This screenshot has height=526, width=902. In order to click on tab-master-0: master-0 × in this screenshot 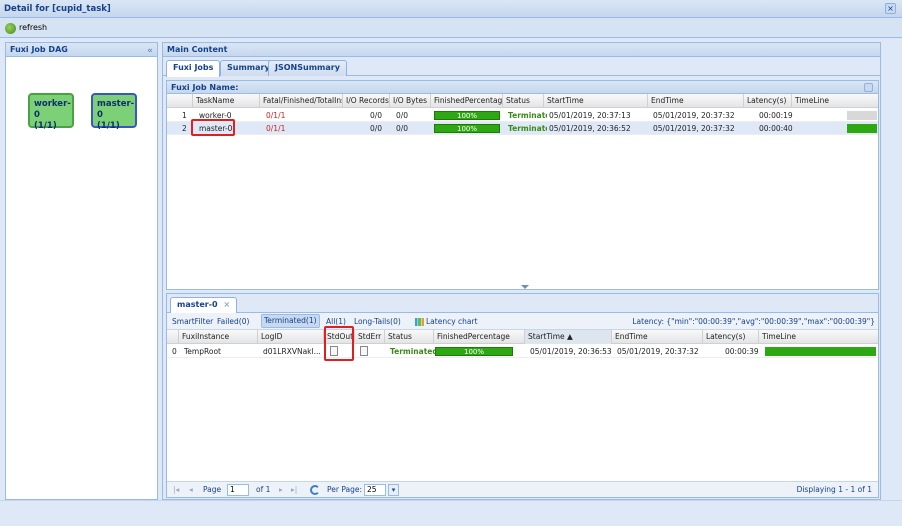, I will do `click(204, 305)`.